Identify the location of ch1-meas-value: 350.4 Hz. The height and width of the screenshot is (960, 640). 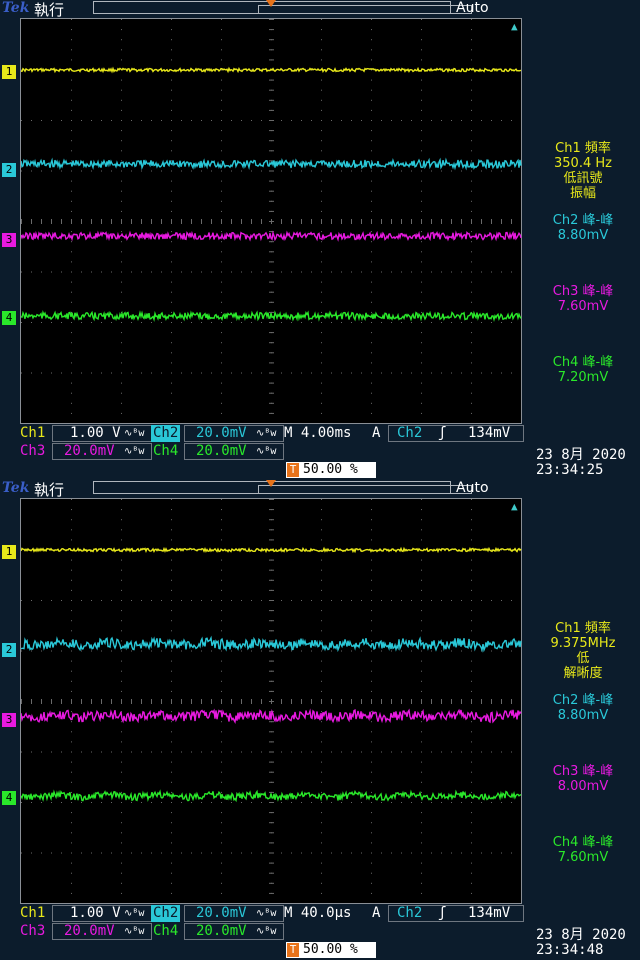
(583, 163).